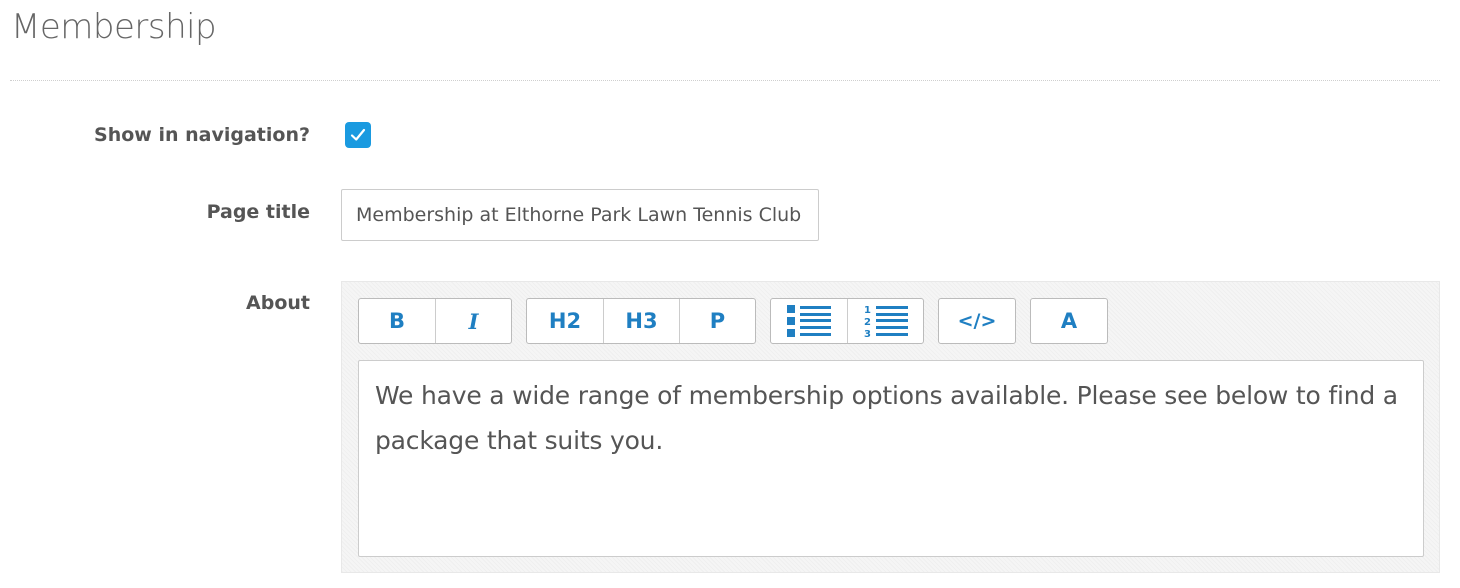 Image resolution: width=1460 pixels, height=588 pixels. I want to click on svg-text: 2, so click(867, 322).